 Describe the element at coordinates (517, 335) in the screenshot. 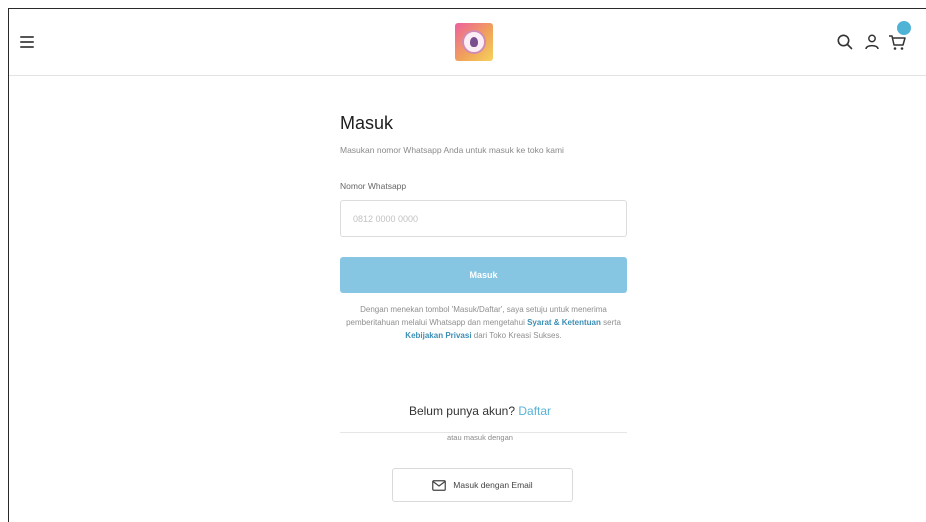

I see `terms-text-3: dari Toko Kreasi Sukses.` at that location.